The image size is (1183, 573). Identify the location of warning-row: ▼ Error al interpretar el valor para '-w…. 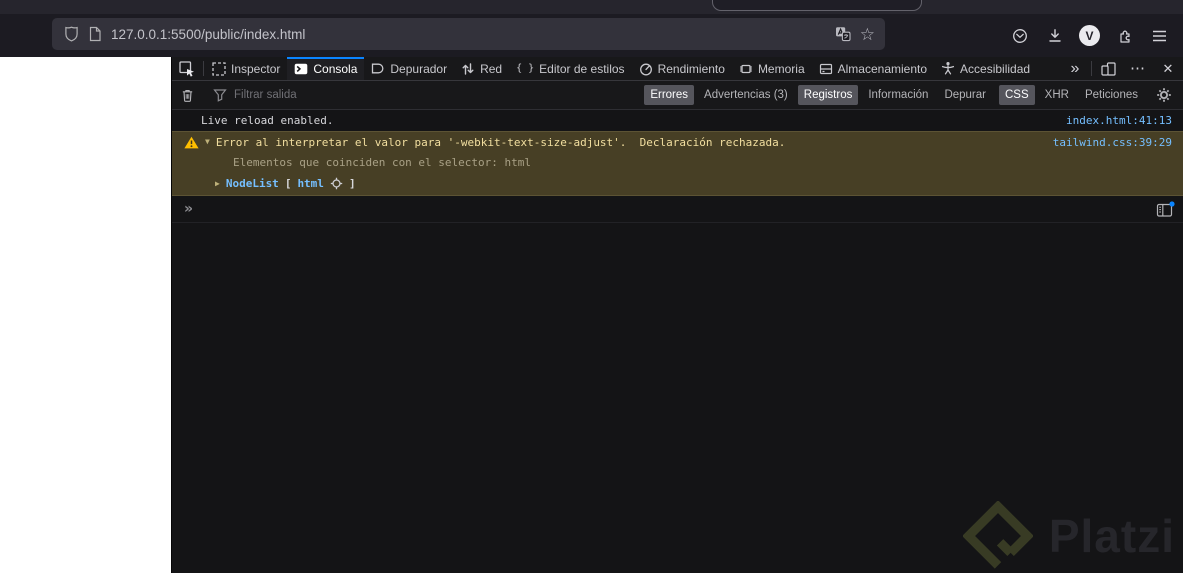
(677, 142).